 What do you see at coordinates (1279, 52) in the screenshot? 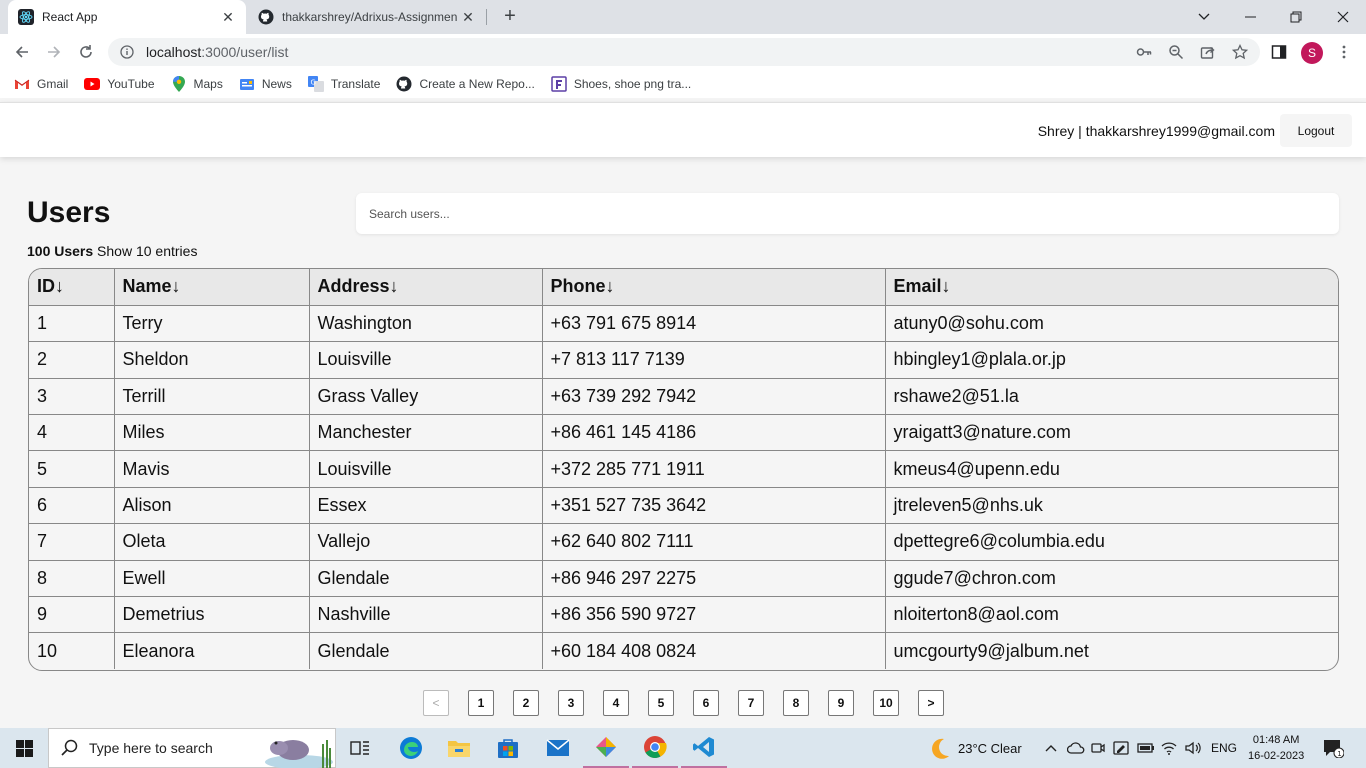
I see `side-panel-icon` at bounding box center [1279, 52].